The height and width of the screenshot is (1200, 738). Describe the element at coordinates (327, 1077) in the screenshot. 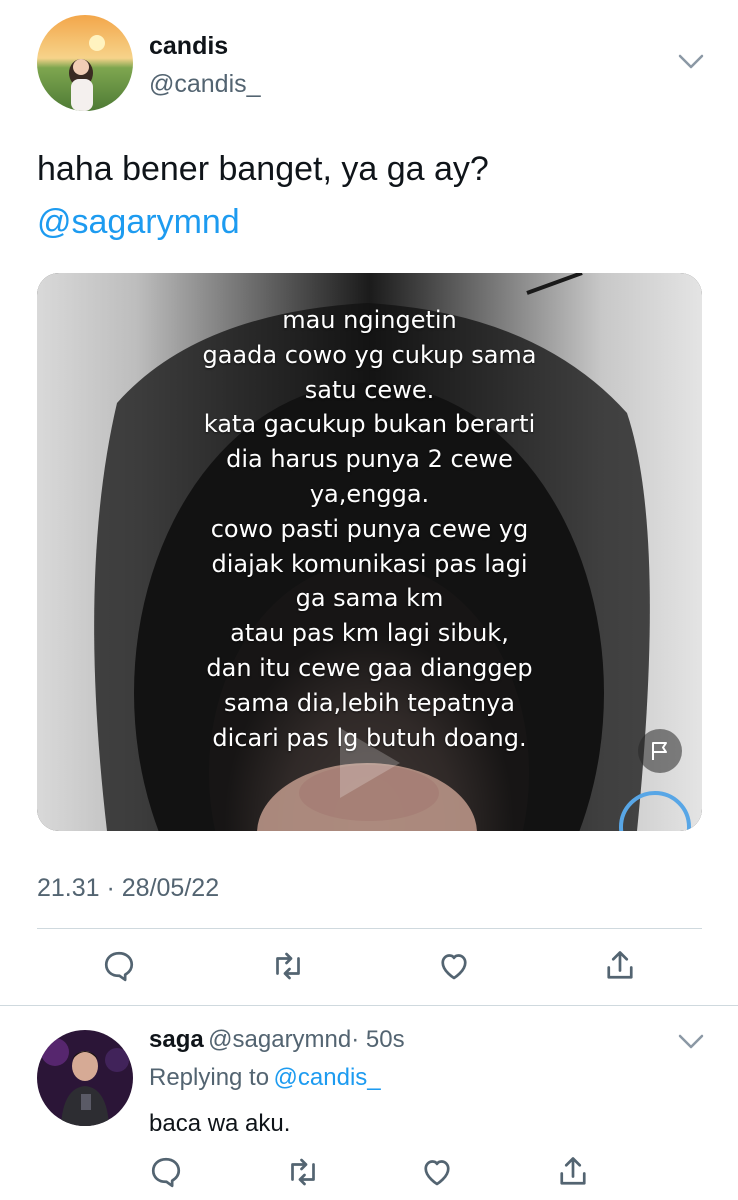

I see `replying-to-link: @candis_` at that location.